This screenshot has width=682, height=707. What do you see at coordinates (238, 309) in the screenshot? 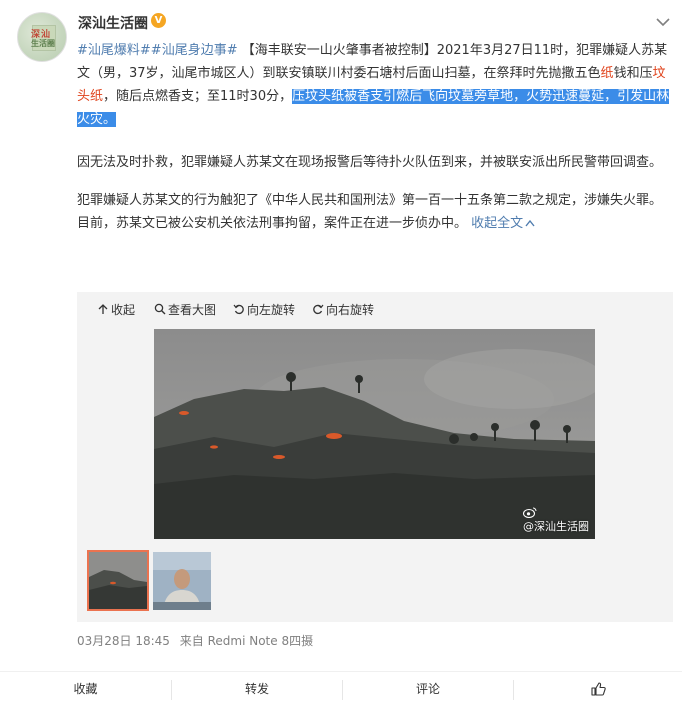
I see `rotate-left-icon` at bounding box center [238, 309].